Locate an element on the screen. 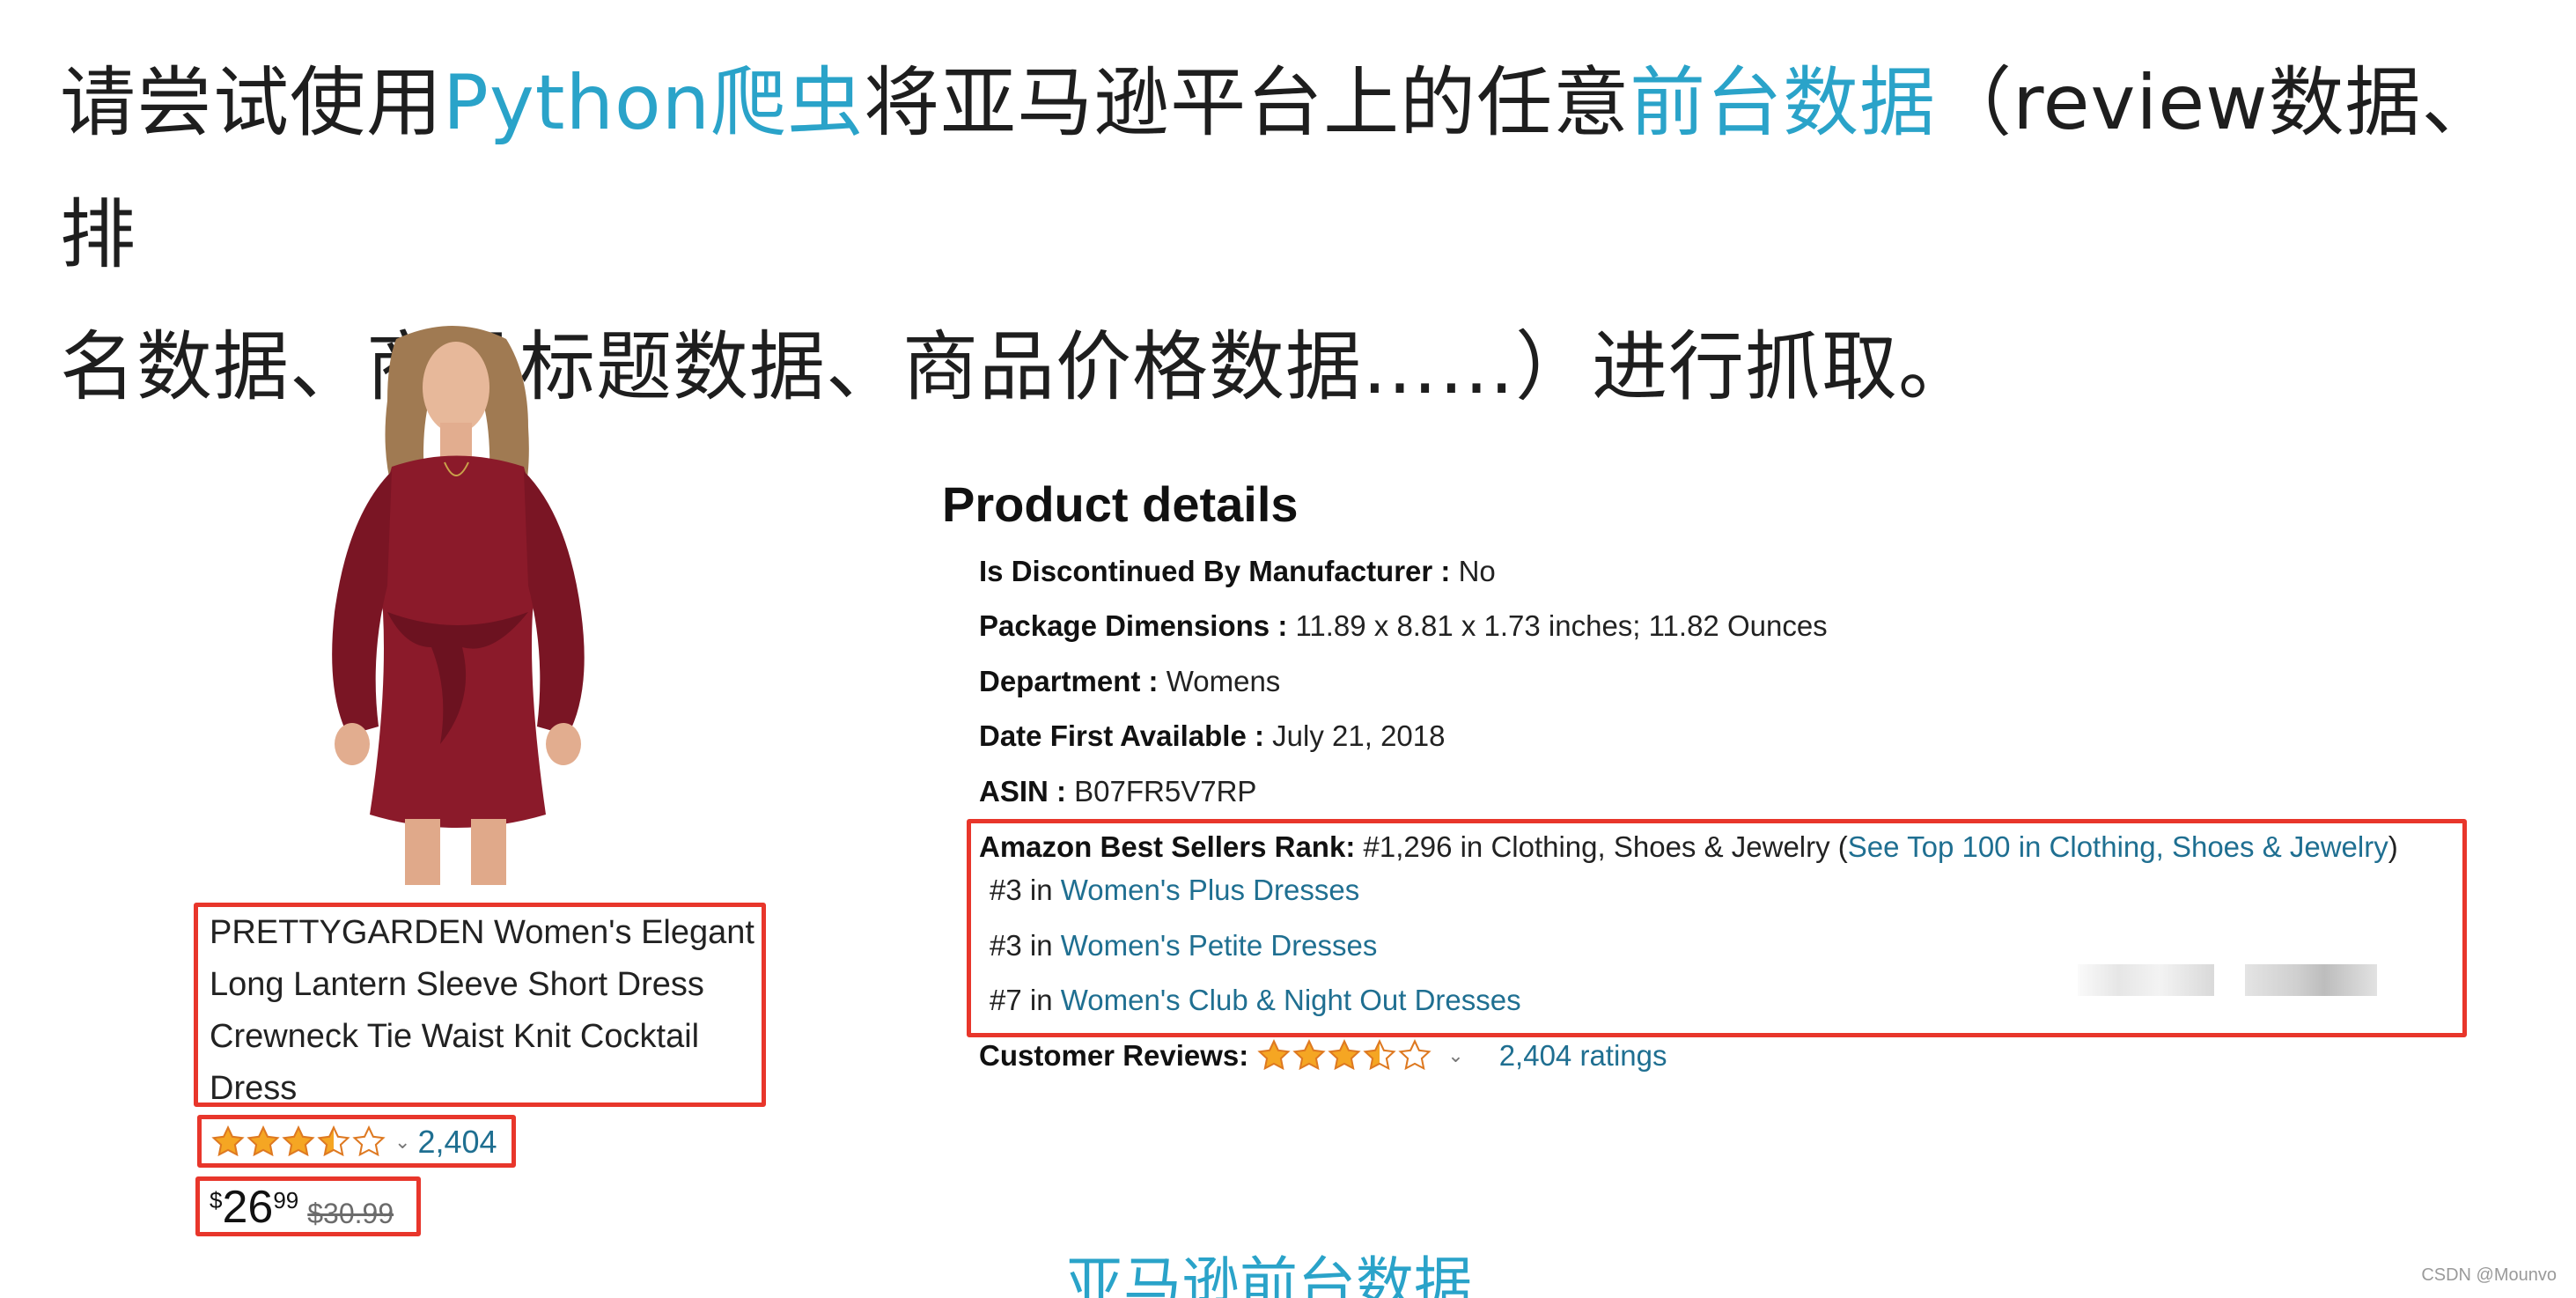 The image size is (2576, 1298). product-title-line: PRETTYGARDEN Women's Elegant is located at coordinates (482, 932).